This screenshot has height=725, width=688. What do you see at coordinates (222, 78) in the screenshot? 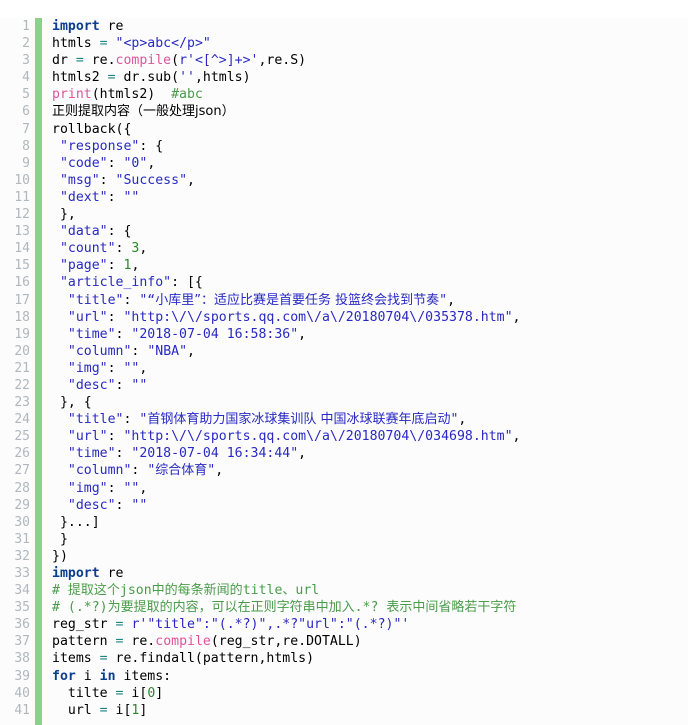
I see `code-token: ,htmls)` at bounding box center [222, 78].